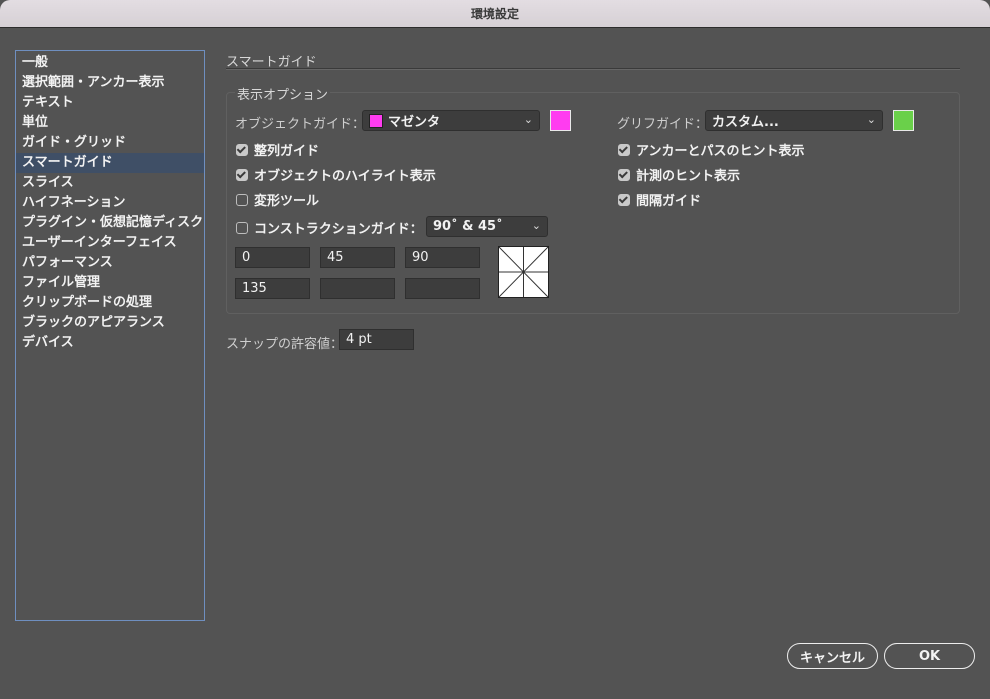  What do you see at coordinates (794, 120) in the screenshot?
I see `glyph-guide-color-select: カスタム... ⌄` at bounding box center [794, 120].